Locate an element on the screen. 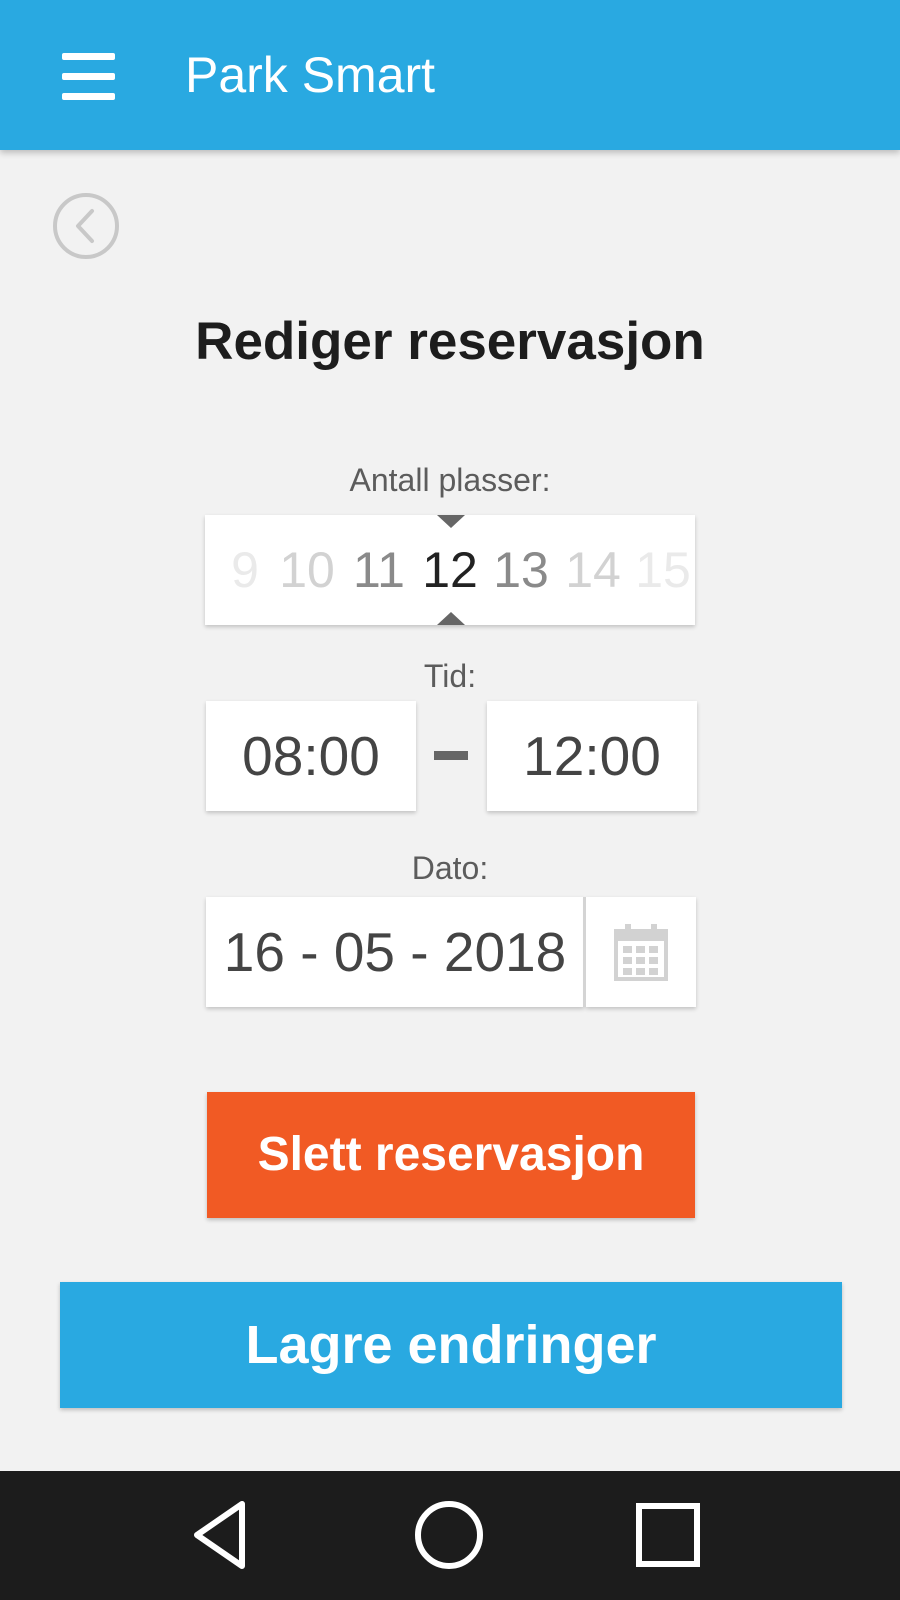 The height and width of the screenshot is (1600, 900). picker-option: 11 is located at coordinates (379, 570).